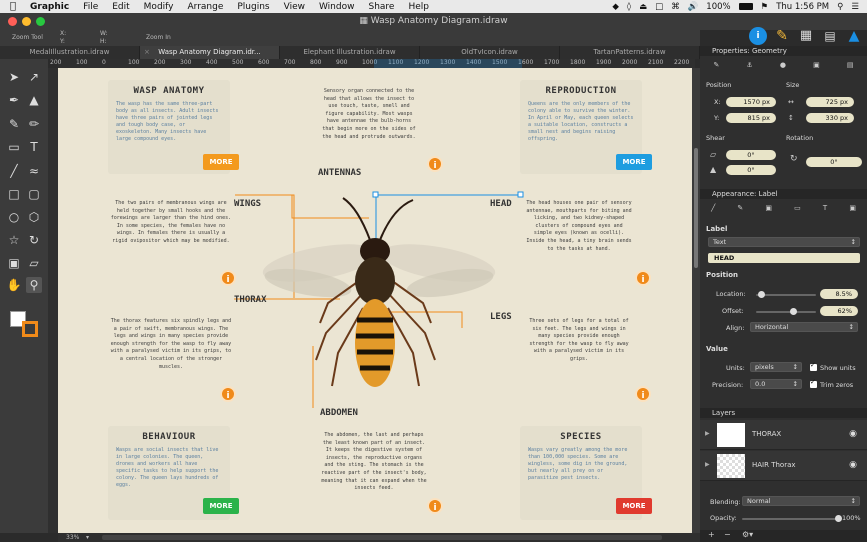  Describe the element at coordinates (711, 534) in the screenshot. I see `add-layer-icon: +` at that location.